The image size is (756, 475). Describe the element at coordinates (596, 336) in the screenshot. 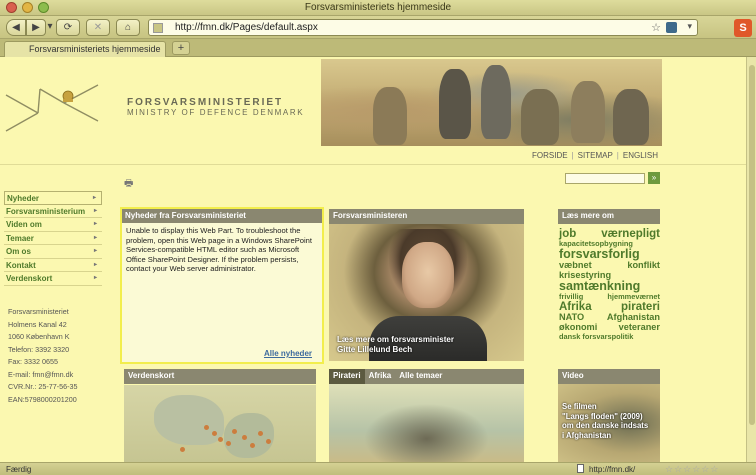

I see `tag-link: dansk forsvarspolitik` at that location.